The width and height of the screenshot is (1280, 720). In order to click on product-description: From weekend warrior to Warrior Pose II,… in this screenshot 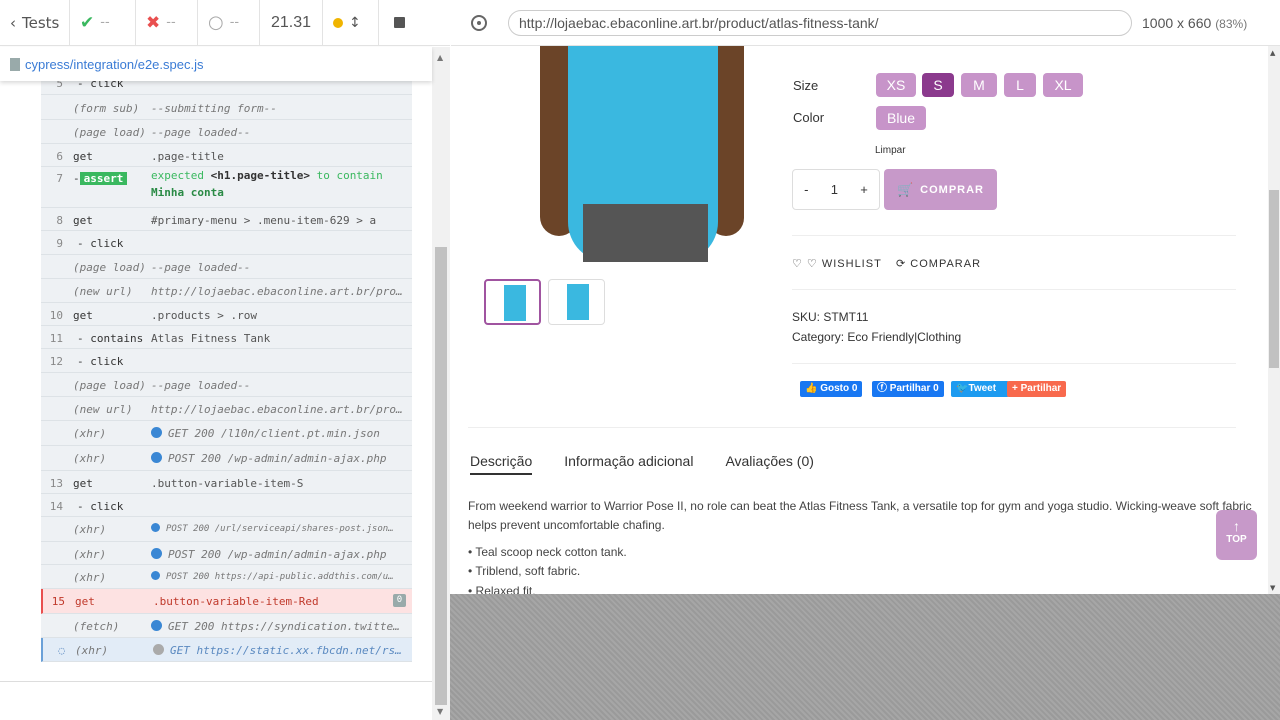, I will do `click(860, 515)`.